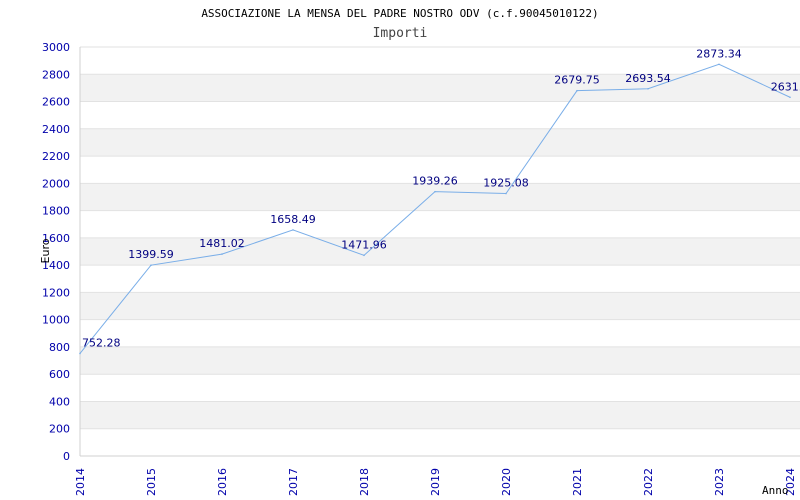 This screenshot has width=800, height=500. I want to click on y-tick-label: 2400, so click(56, 129).